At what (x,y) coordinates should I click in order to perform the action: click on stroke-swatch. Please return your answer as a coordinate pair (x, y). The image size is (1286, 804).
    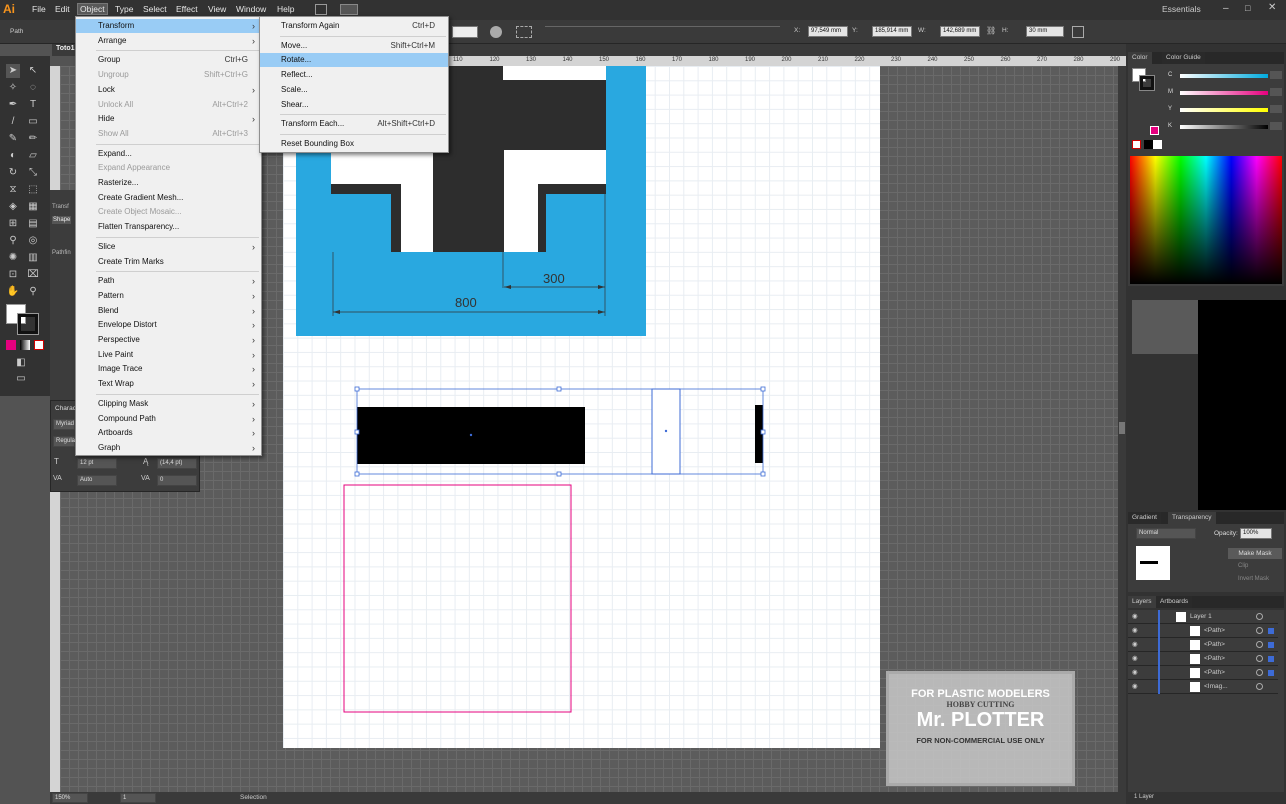
    Looking at the image, I should click on (28, 324).